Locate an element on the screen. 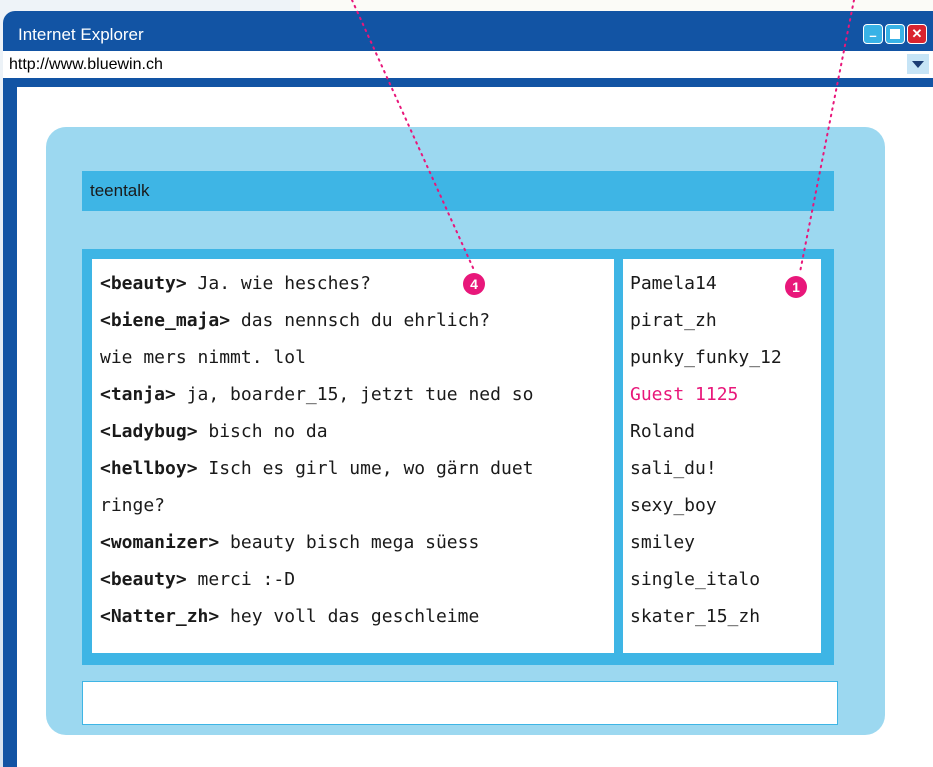 The image size is (933, 767). callout-line-users is located at coordinates (827, 136).